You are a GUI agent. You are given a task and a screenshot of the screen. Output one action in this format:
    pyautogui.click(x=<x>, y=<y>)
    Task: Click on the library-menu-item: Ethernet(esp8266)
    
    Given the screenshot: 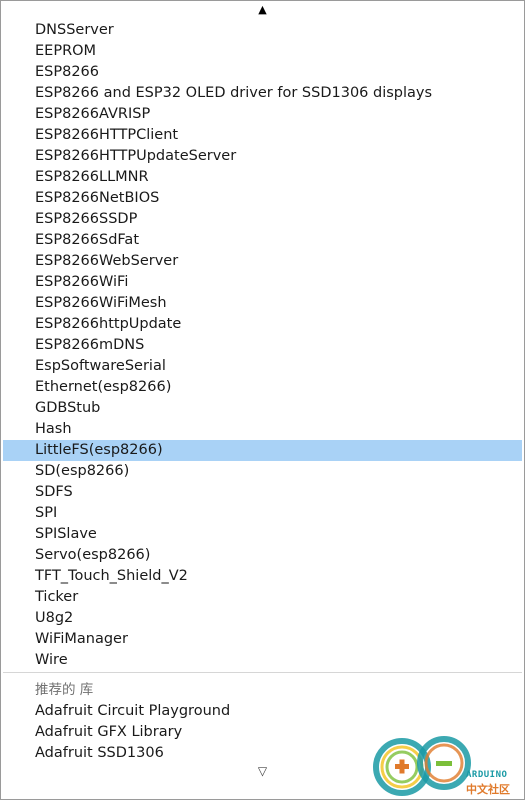 What is the action you would take?
    pyautogui.click(x=262, y=387)
    